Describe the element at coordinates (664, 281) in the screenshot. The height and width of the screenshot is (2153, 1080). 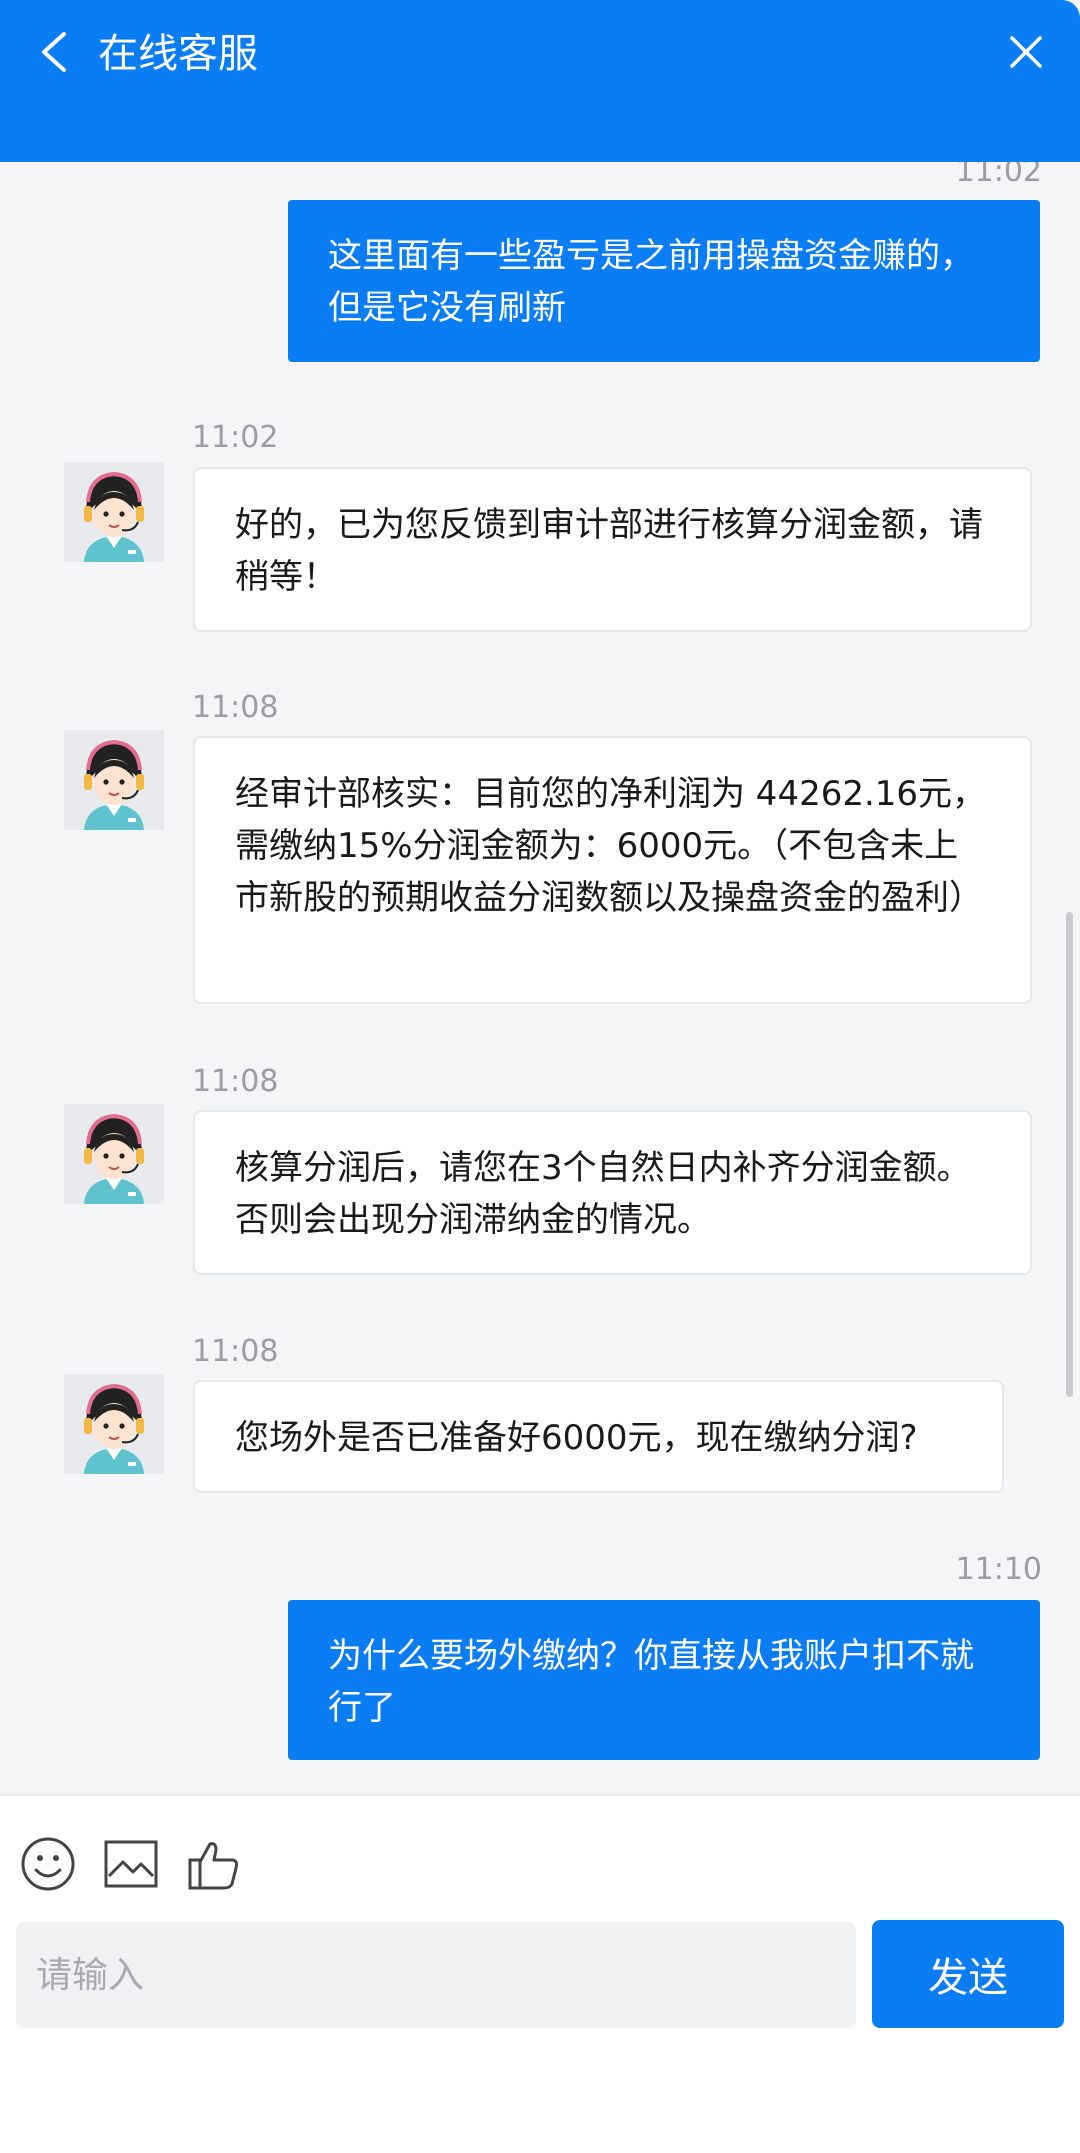
I see `user-message-bubble: 这里面有一些盈亏是之前用操盘资金赚的，但是它没有刷新` at that location.